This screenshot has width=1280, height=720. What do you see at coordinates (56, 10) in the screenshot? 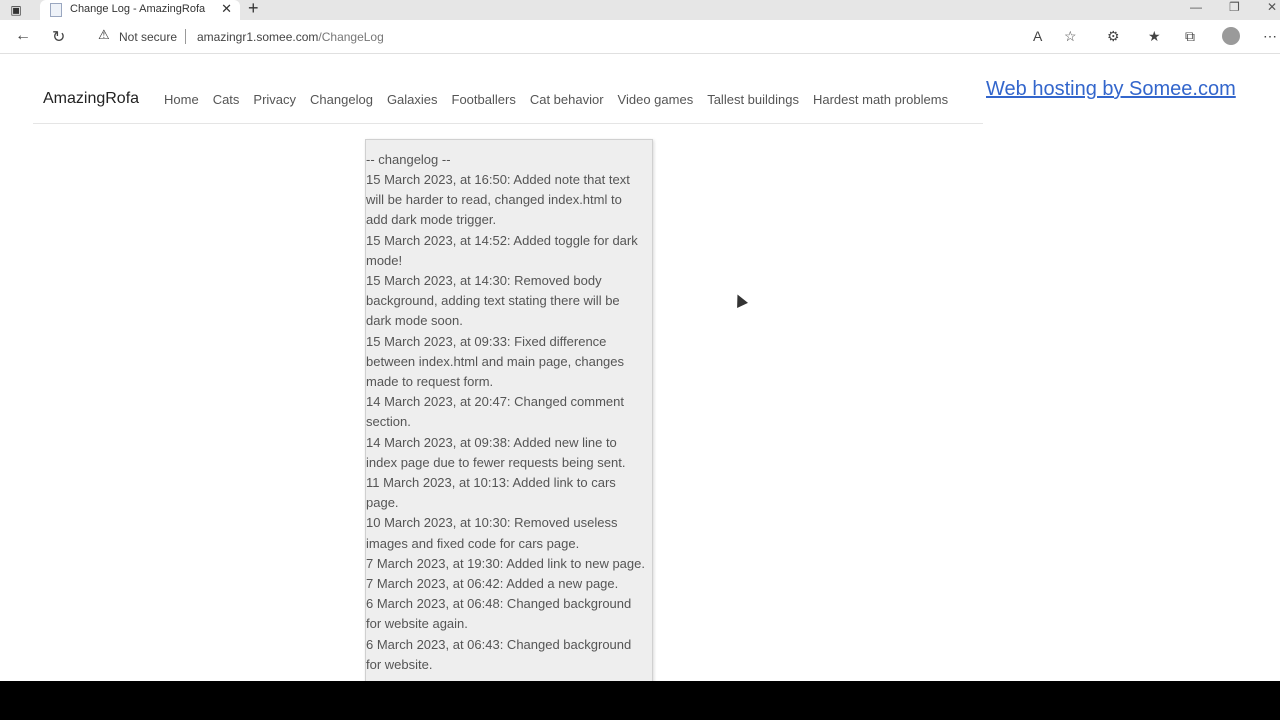
I see `page-favicon-icon` at bounding box center [56, 10].